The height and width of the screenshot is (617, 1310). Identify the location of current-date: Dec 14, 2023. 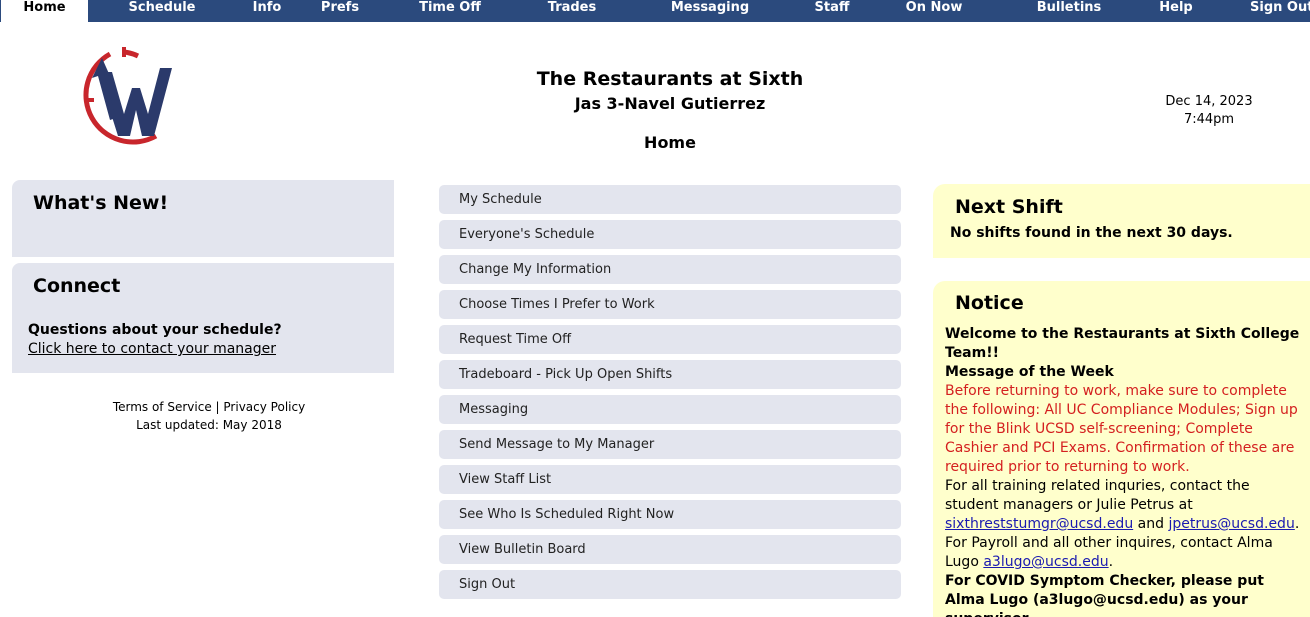
(1209, 101).